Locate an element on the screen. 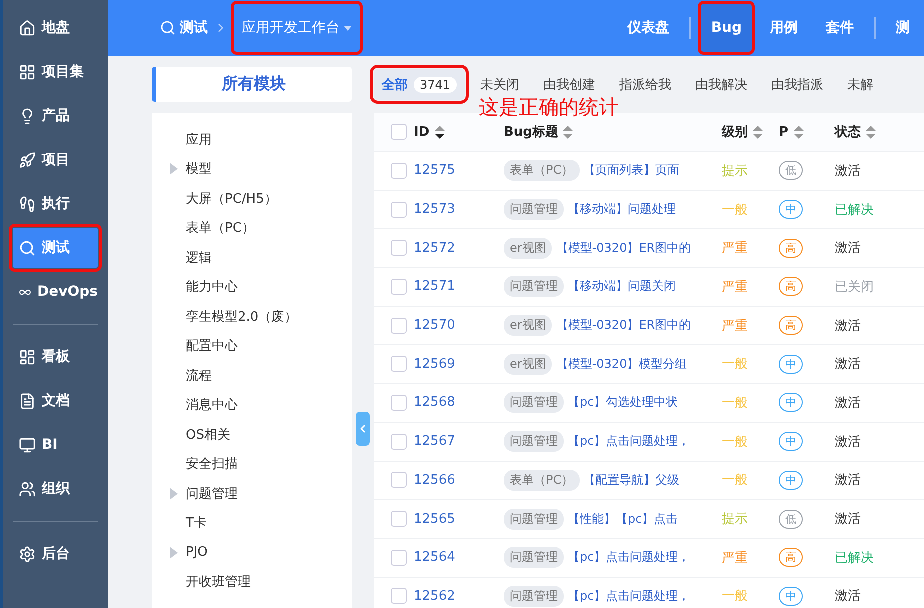  severity-text: 提示 is located at coordinates (735, 171).